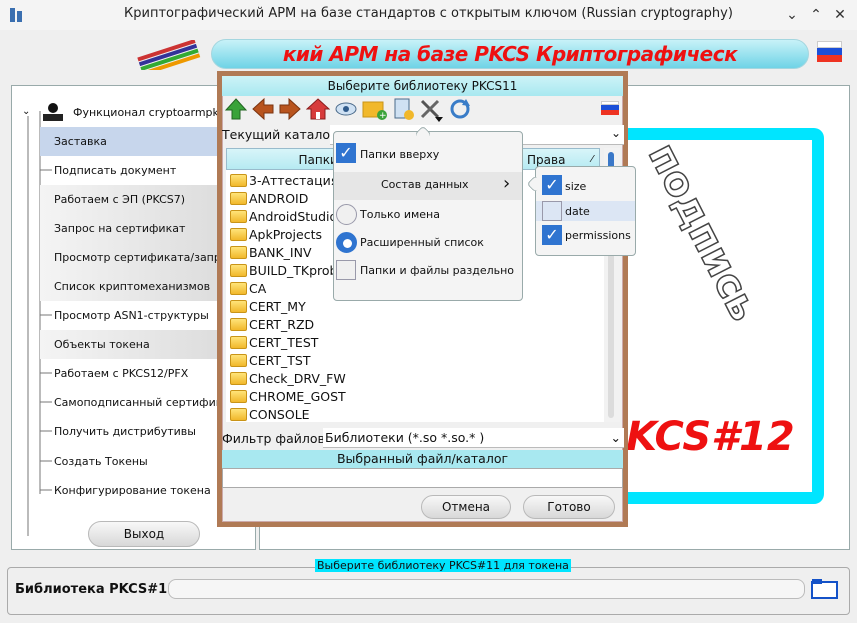 This screenshot has width=857, height=623. What do you see at coordinates (816, 15) in the screenshot?
I see `maximize-button: ⌃` at bounding box center [816, 15].